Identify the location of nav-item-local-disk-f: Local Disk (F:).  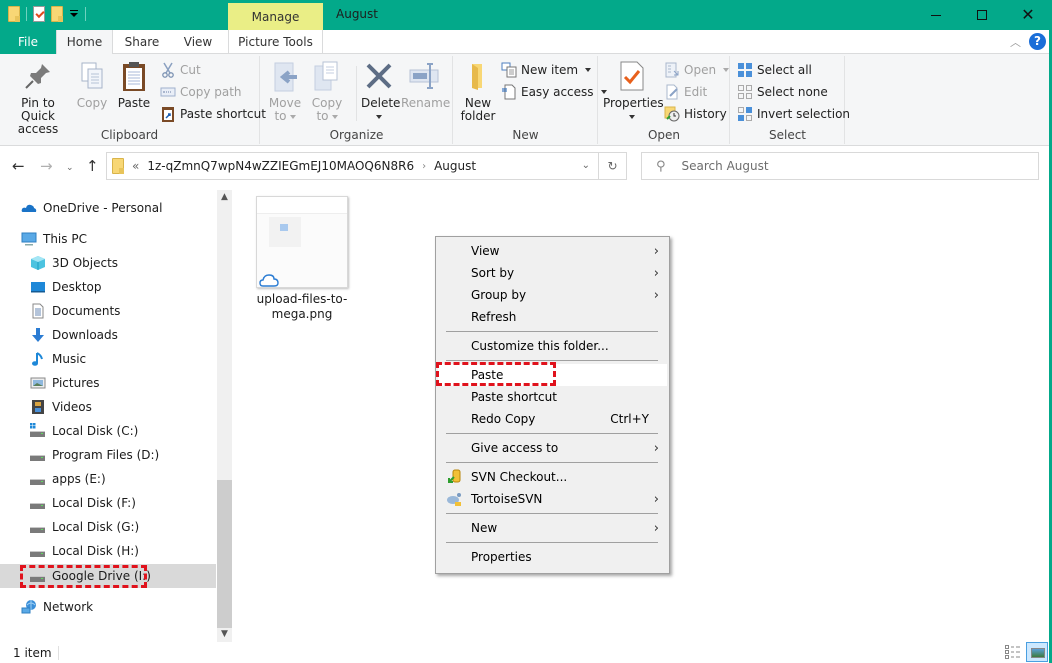
(108, 503).